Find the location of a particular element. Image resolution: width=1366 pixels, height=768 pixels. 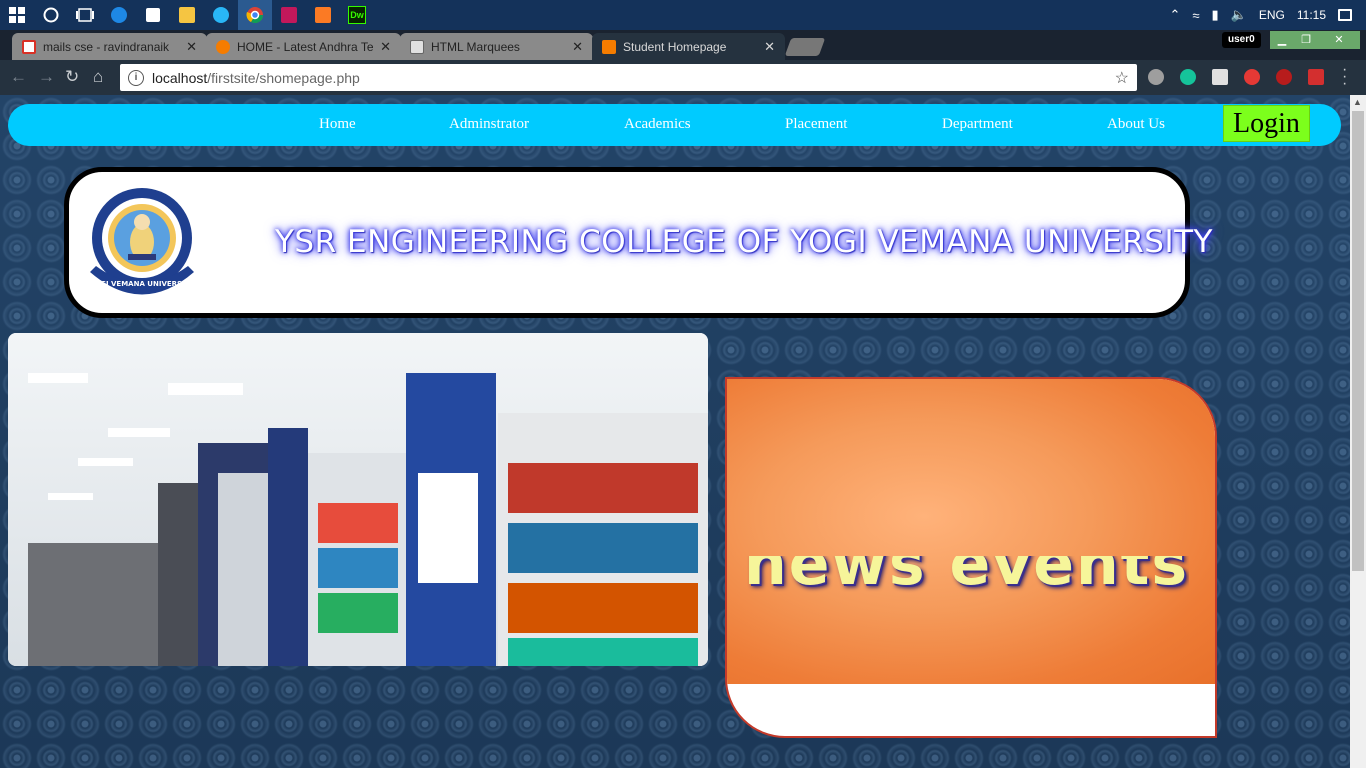

nav-placement: Placement is located at coordinates (816, 124).